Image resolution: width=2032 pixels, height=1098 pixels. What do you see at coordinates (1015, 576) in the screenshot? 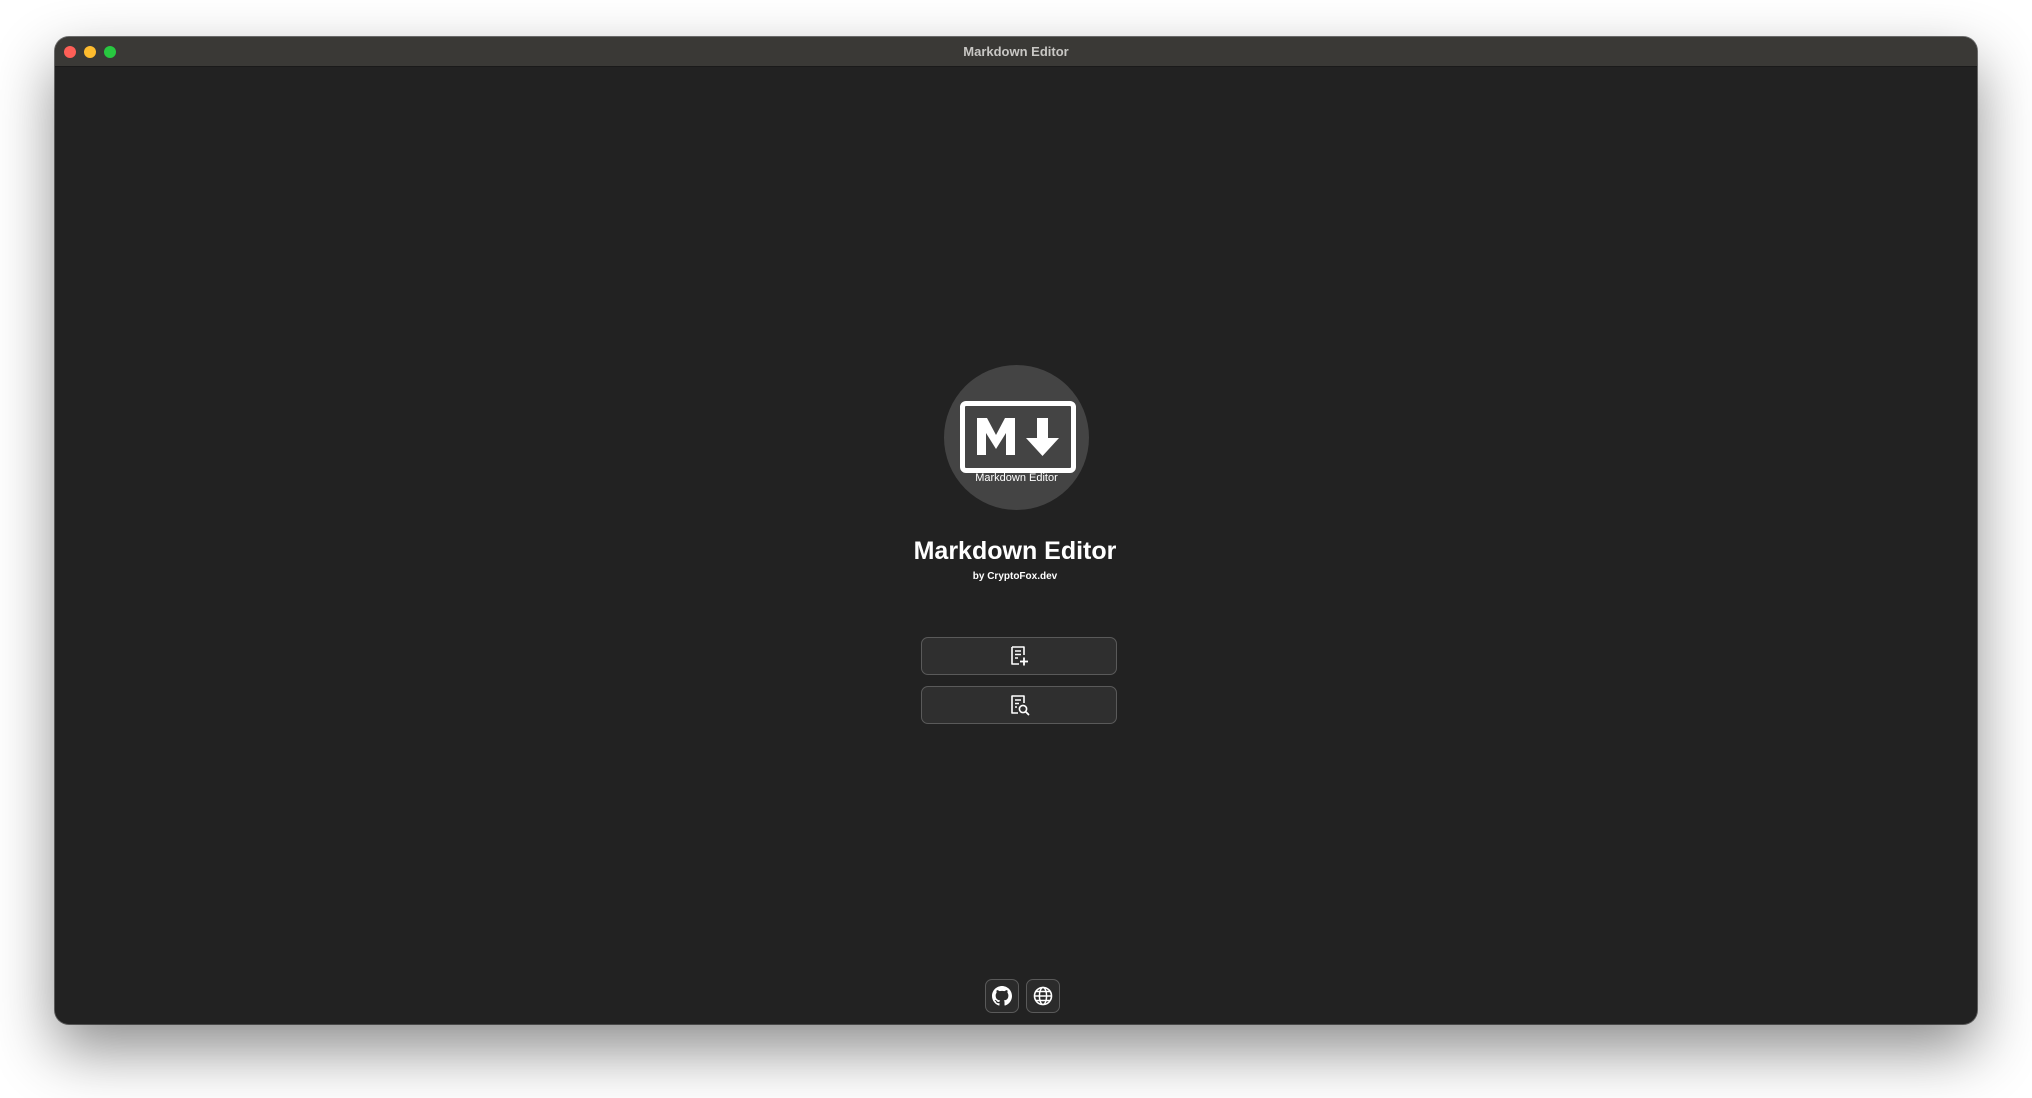
I see `app-byline: by CryptoFox.dev` at bounding box center [1015, 576].